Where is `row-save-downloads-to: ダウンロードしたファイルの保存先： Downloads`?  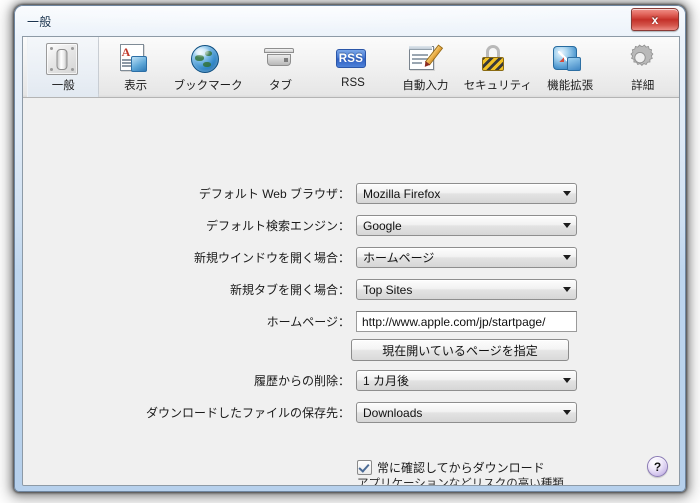
row-save-downloads-to: ダウンロードしたファイルの保存先： Downloads is located at coordinates (312, 412).